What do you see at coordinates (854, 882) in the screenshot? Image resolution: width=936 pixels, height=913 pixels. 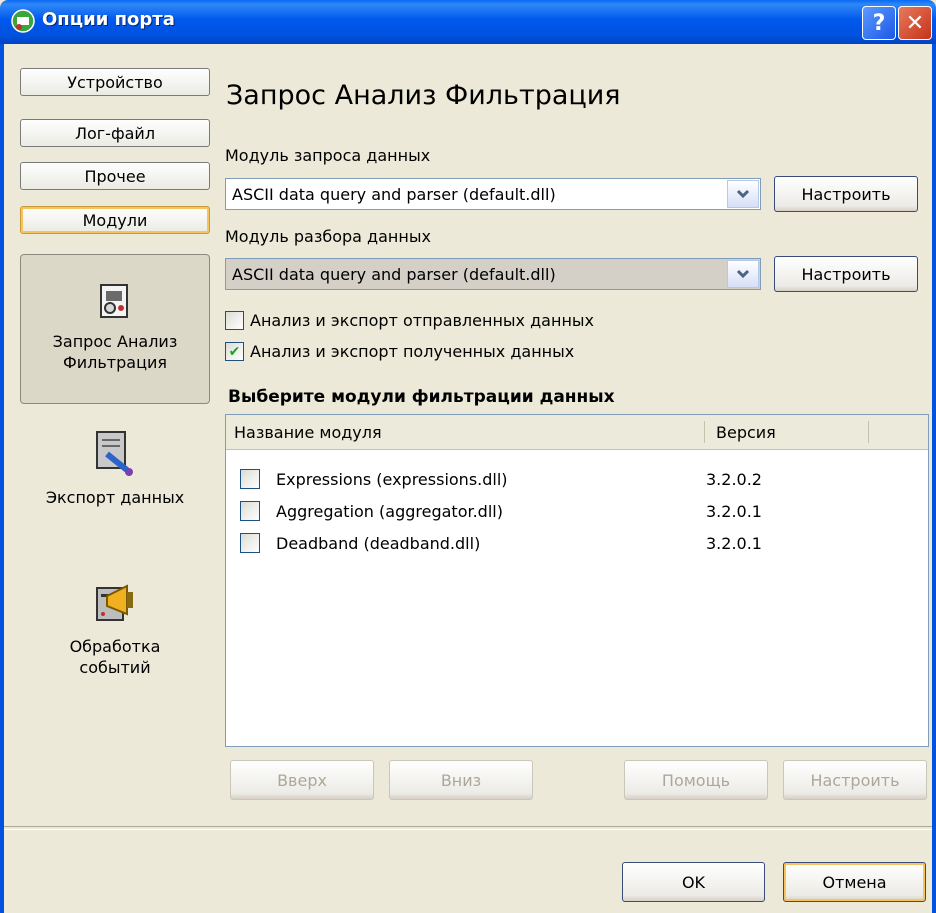 I see `cancel-button: Отмена` at bounding box center [854, 882].